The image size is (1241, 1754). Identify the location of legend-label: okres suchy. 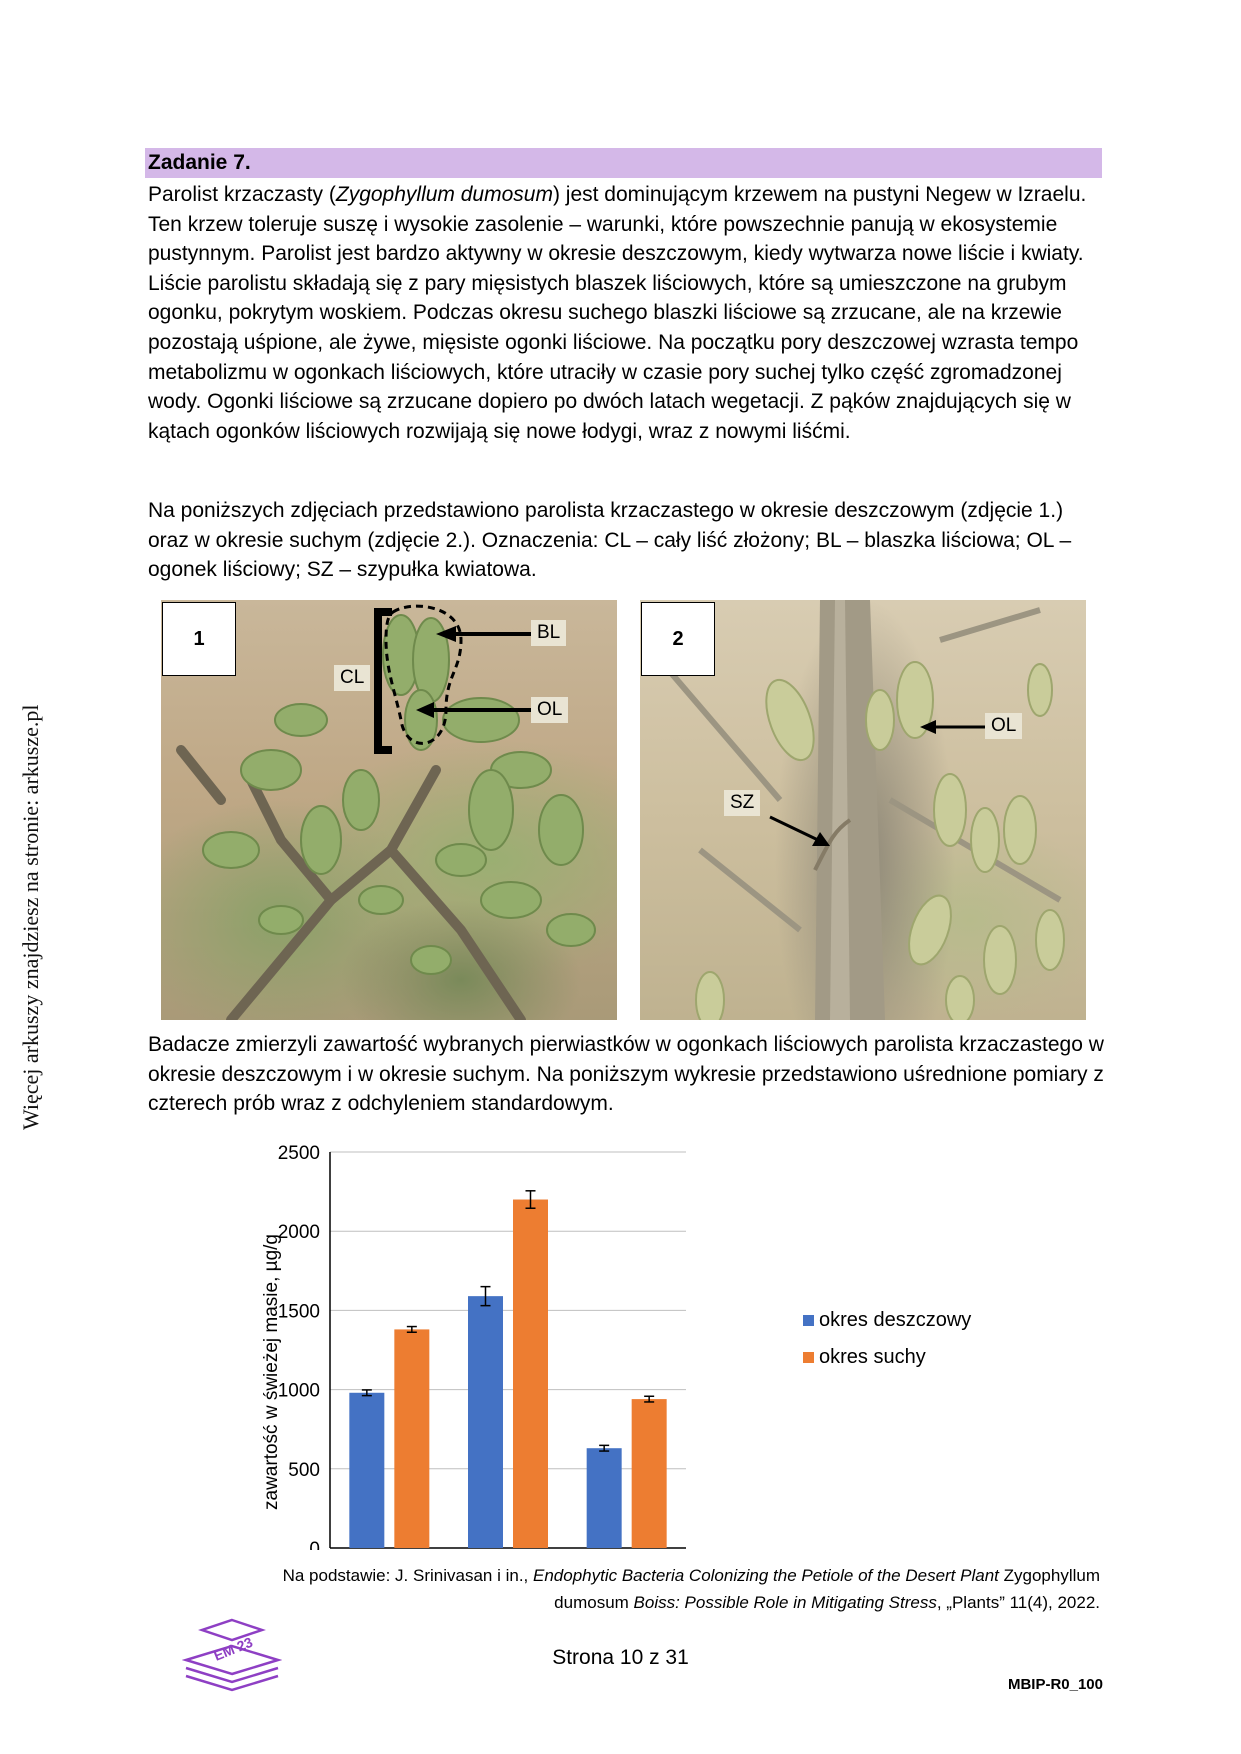
(872, 1357).